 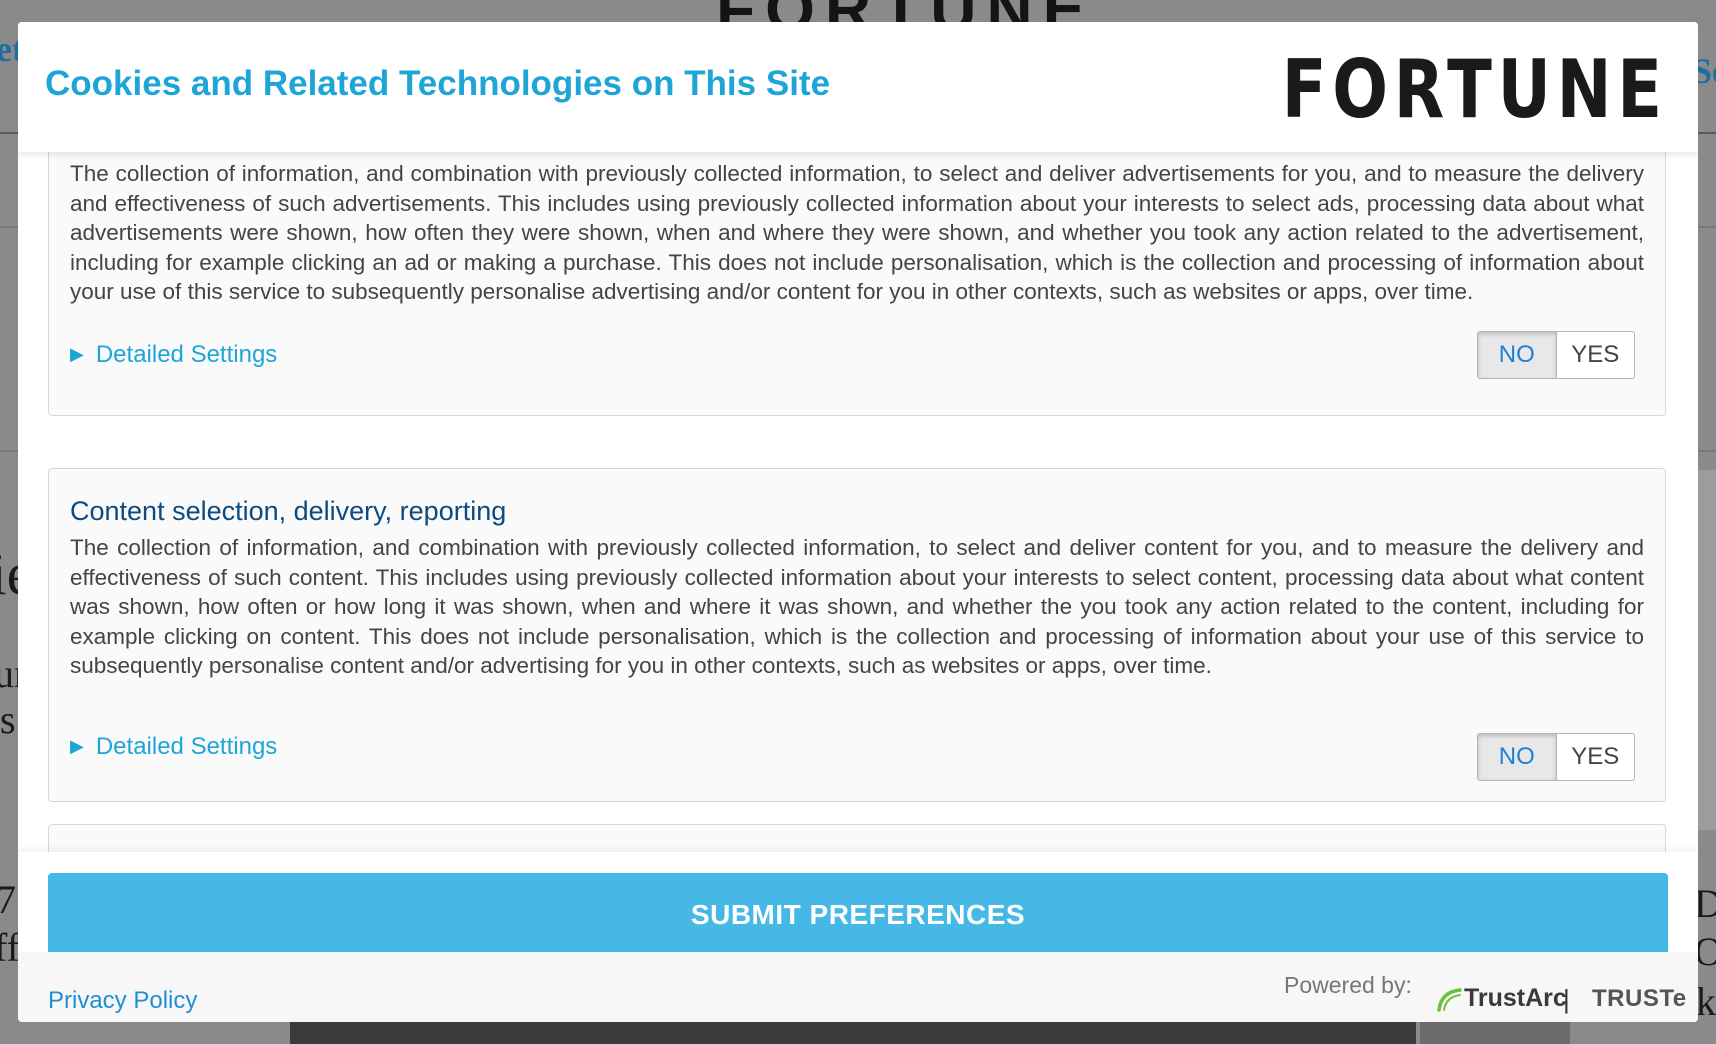 I want to click on purpose-card, so click(x=857, y=838).